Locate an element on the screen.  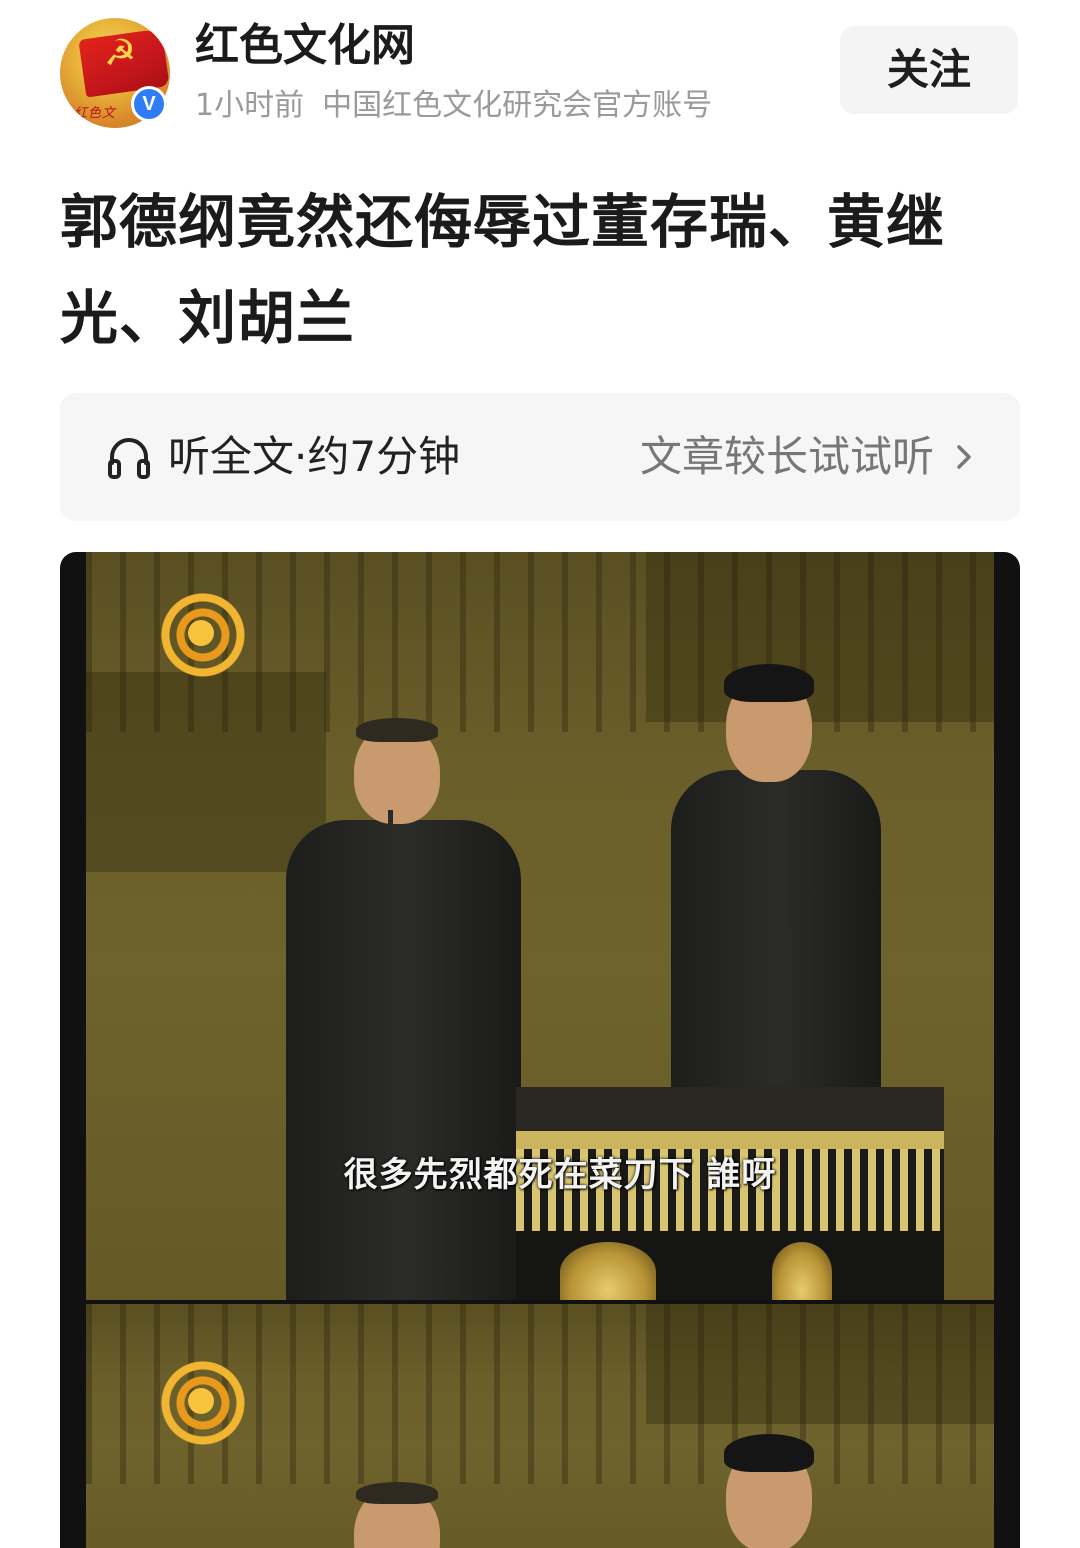
author-header: ☭ 红色文 V 红色文化网 1小时前 中国红色文化研究会官方账号 关注 is located at coordinates (540, 75).